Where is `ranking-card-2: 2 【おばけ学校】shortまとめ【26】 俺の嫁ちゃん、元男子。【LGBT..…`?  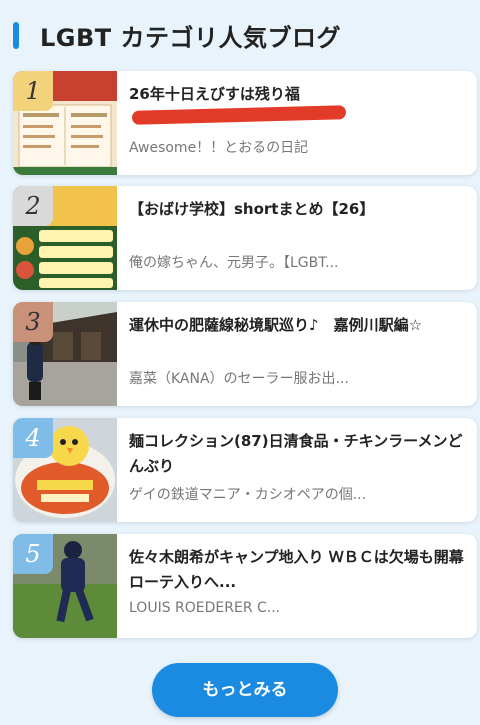
ranking-card-2: 2 【おばけ学校】shortまとめ【26】 俺の嫁ちゃん、元男子。【LGBT..… is located at coordinates (245, 238).